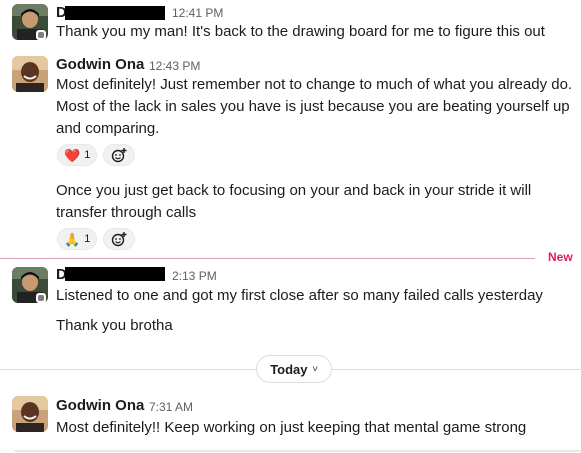 The image size is (581, 453). Describe the element at coordinates (126, 212) in the screenshot. I see `message-text: transfer through calls` at that location.